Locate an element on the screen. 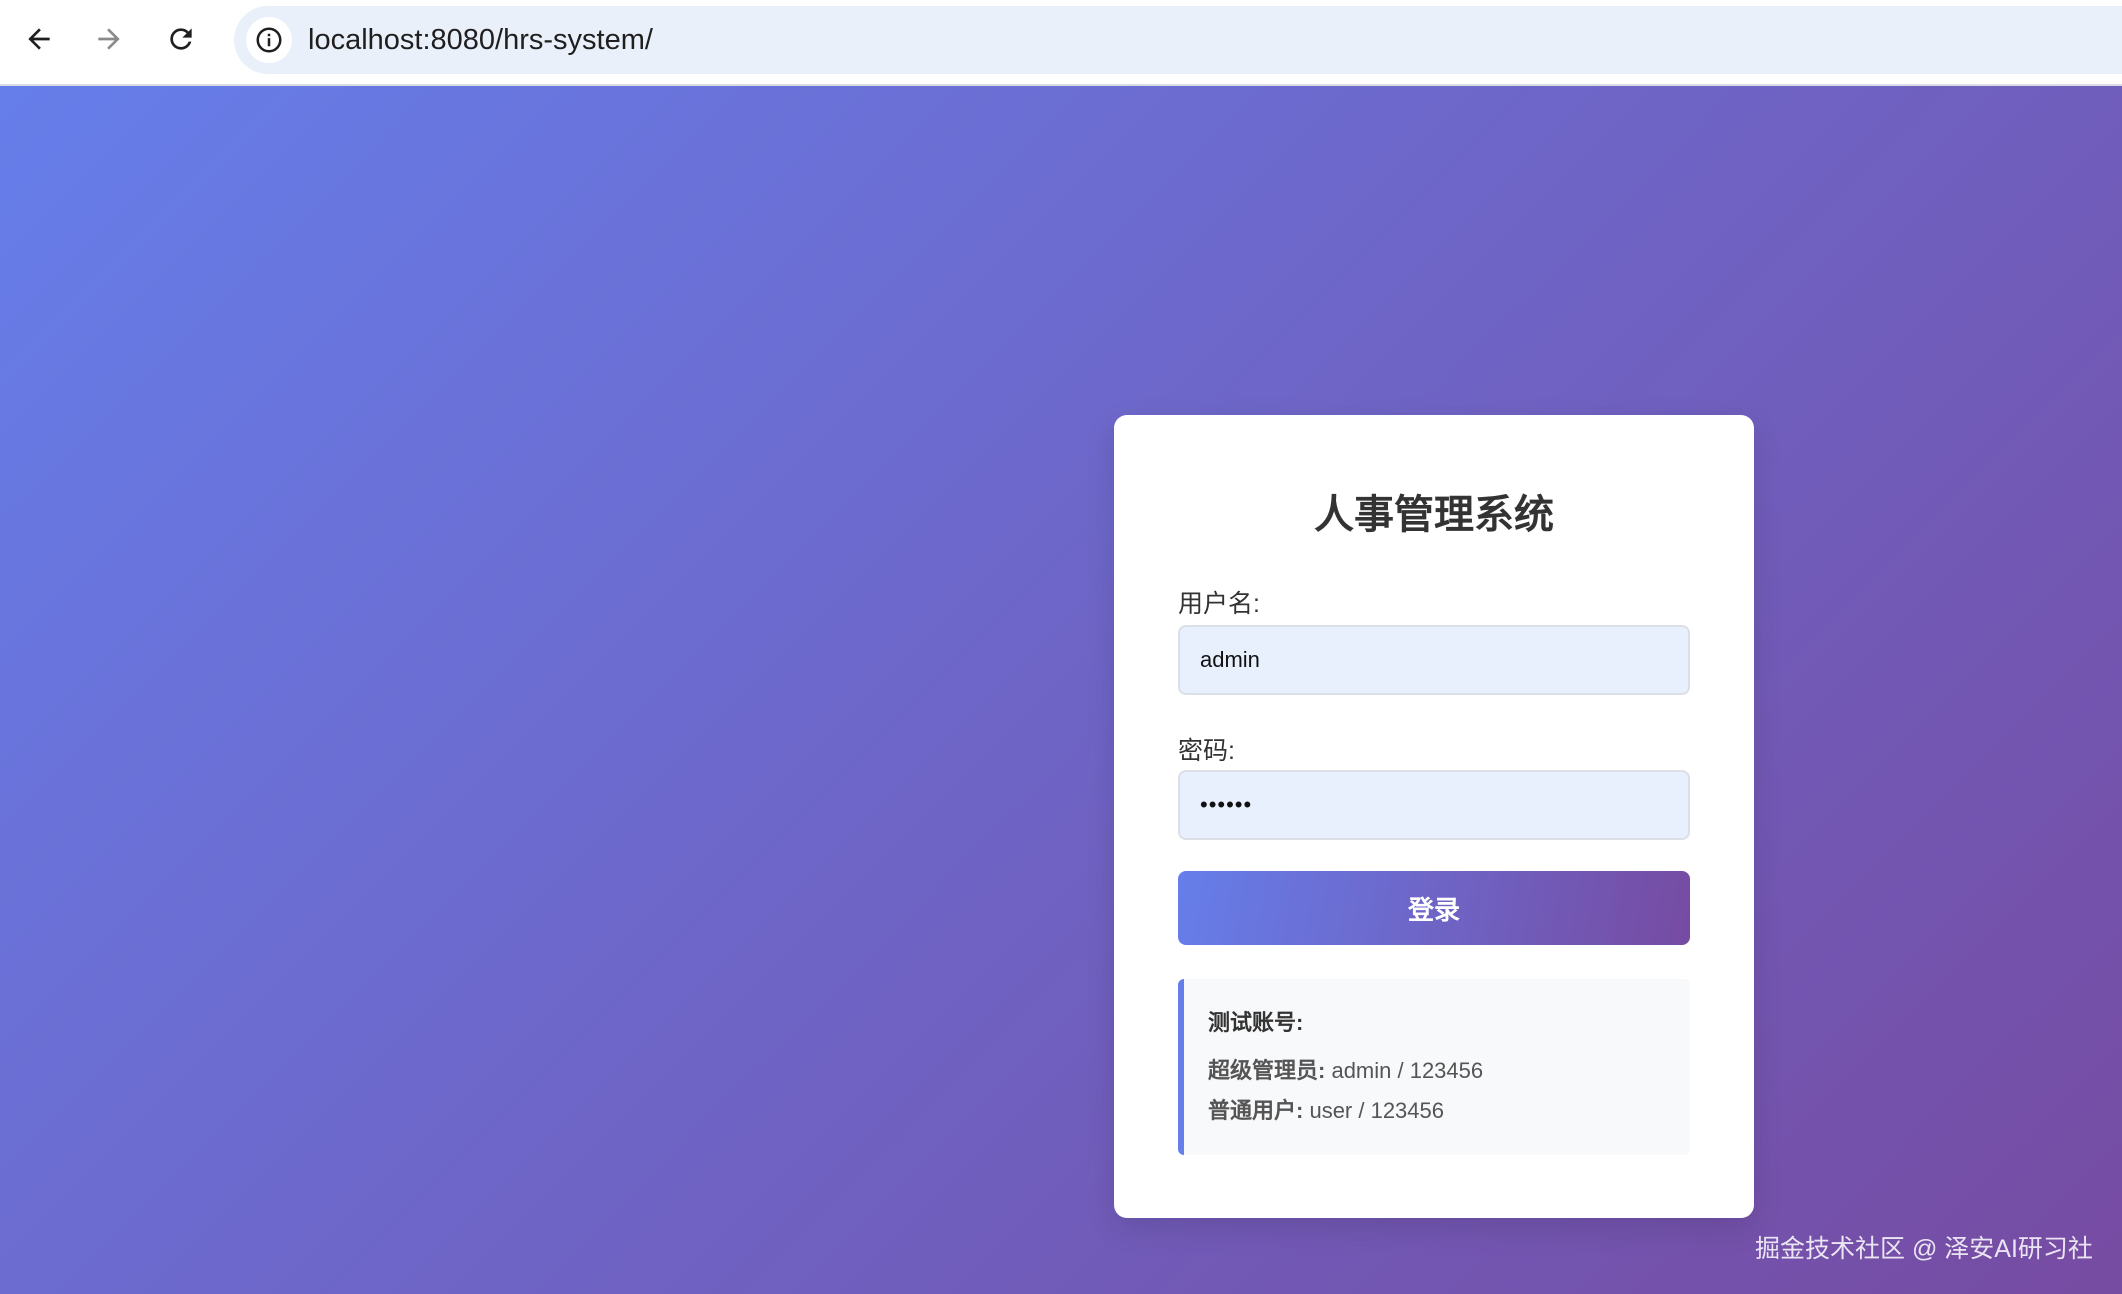 This screenshot has height=1294, width=2122. password-input is located at coordinates (1434, 805).